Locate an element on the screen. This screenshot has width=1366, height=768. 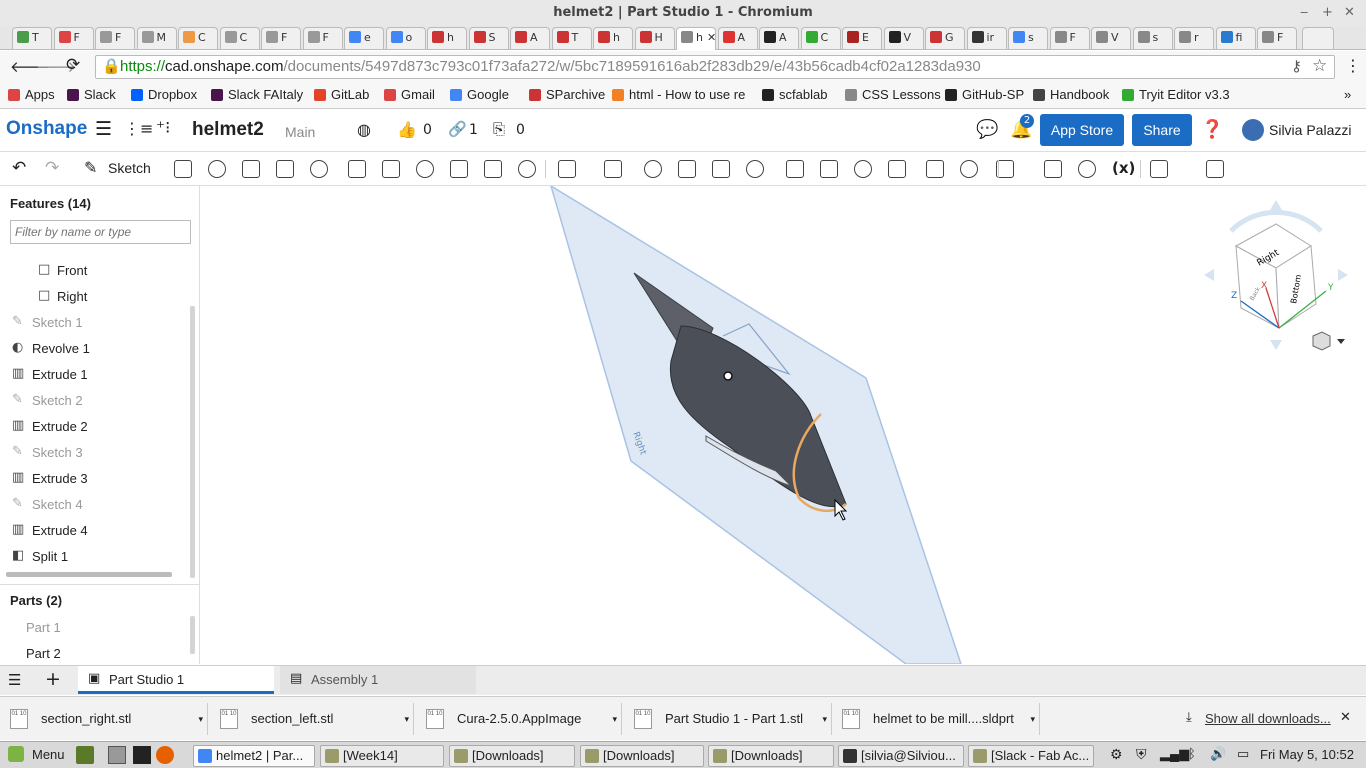
view-mode-icon is located at coordinates (1328, 341).